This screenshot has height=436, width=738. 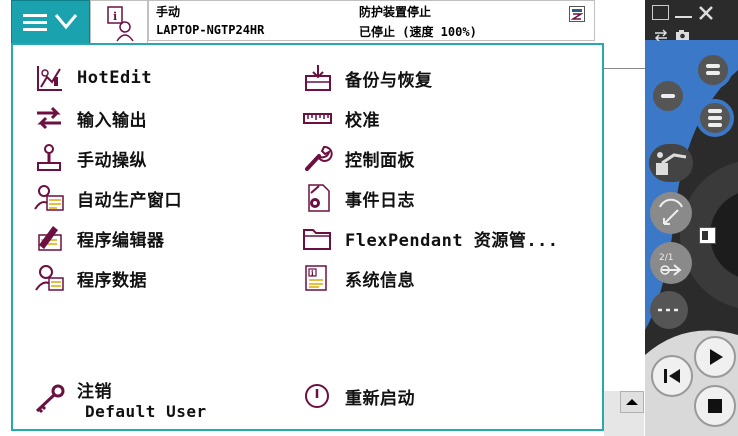 What do you see at coordinates (317, 118) in the screenshot?
I see `calibration-icon` at bounding box center [317, 118].